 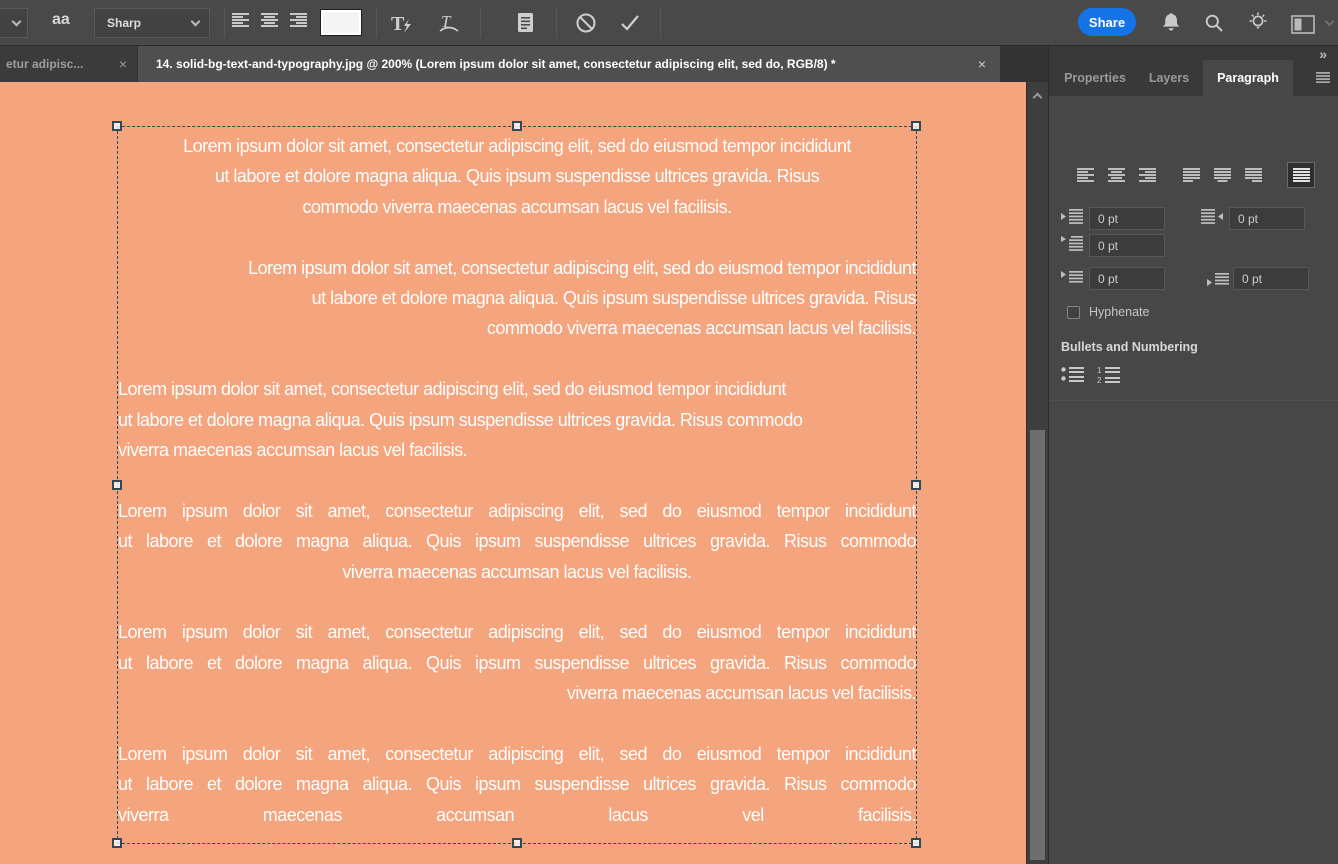 What do you see at coordinates (269, 20) in the screenshot?
I see `align-center-button` at bounding box center [269, 20].